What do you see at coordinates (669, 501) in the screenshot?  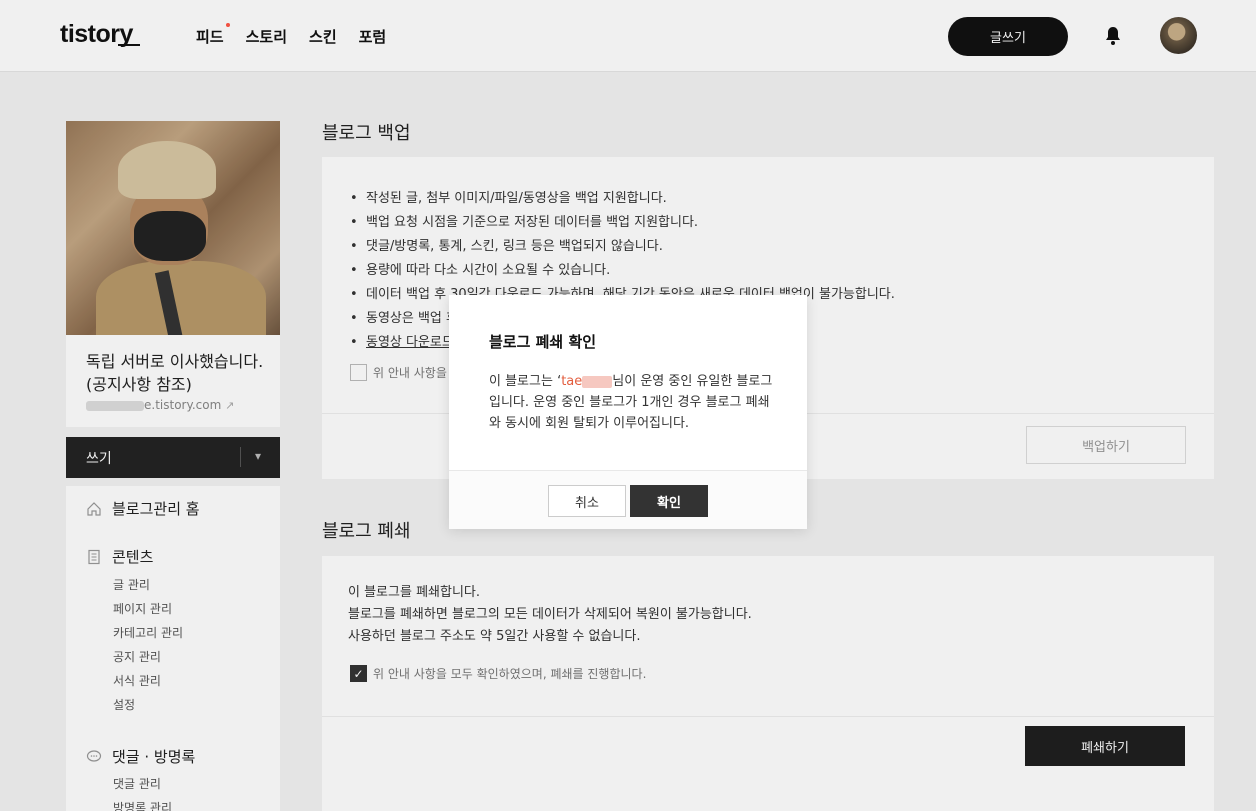 I see `confirm-button: 확인` at bounding box center [669, 501].